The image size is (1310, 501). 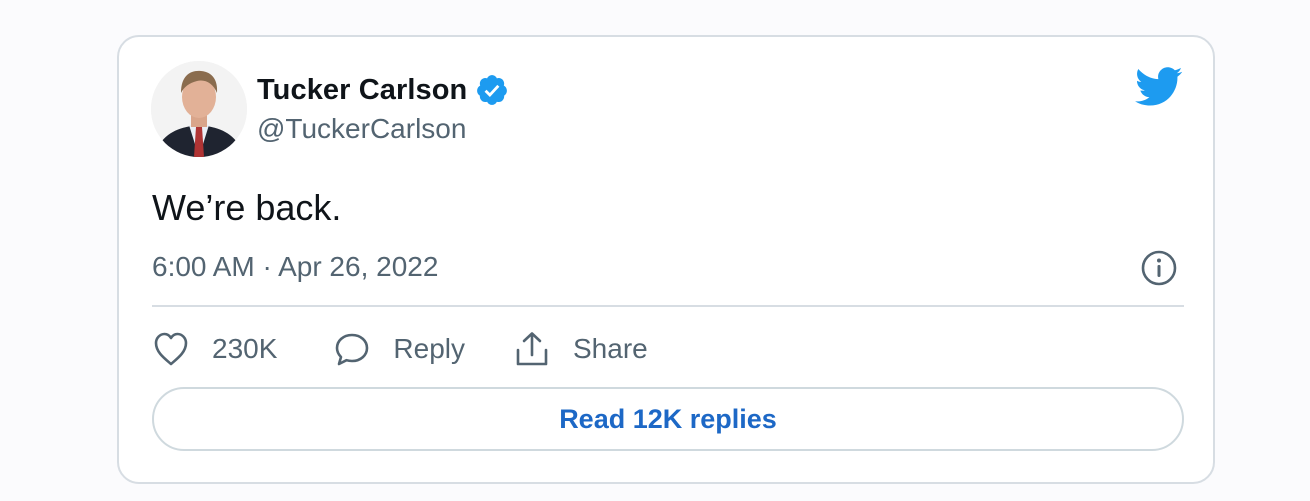 I want to click on author-handle: @TuckerCarlson, so click(x=361, y=129).